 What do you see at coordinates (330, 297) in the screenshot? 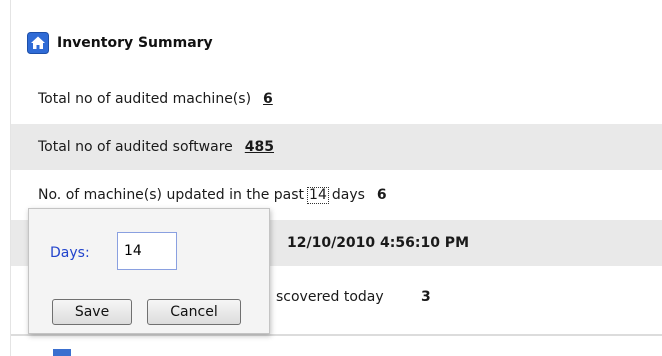
I see `discovered-today-label: scovered today` at bounding box center [330, 297].